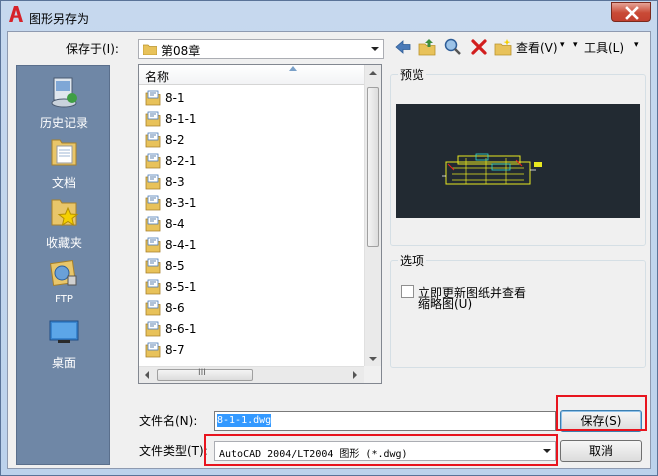 Image resolution: width=658 pixels, height=476 pixels. I want to click on up-folder-icon, so click(427, 47).